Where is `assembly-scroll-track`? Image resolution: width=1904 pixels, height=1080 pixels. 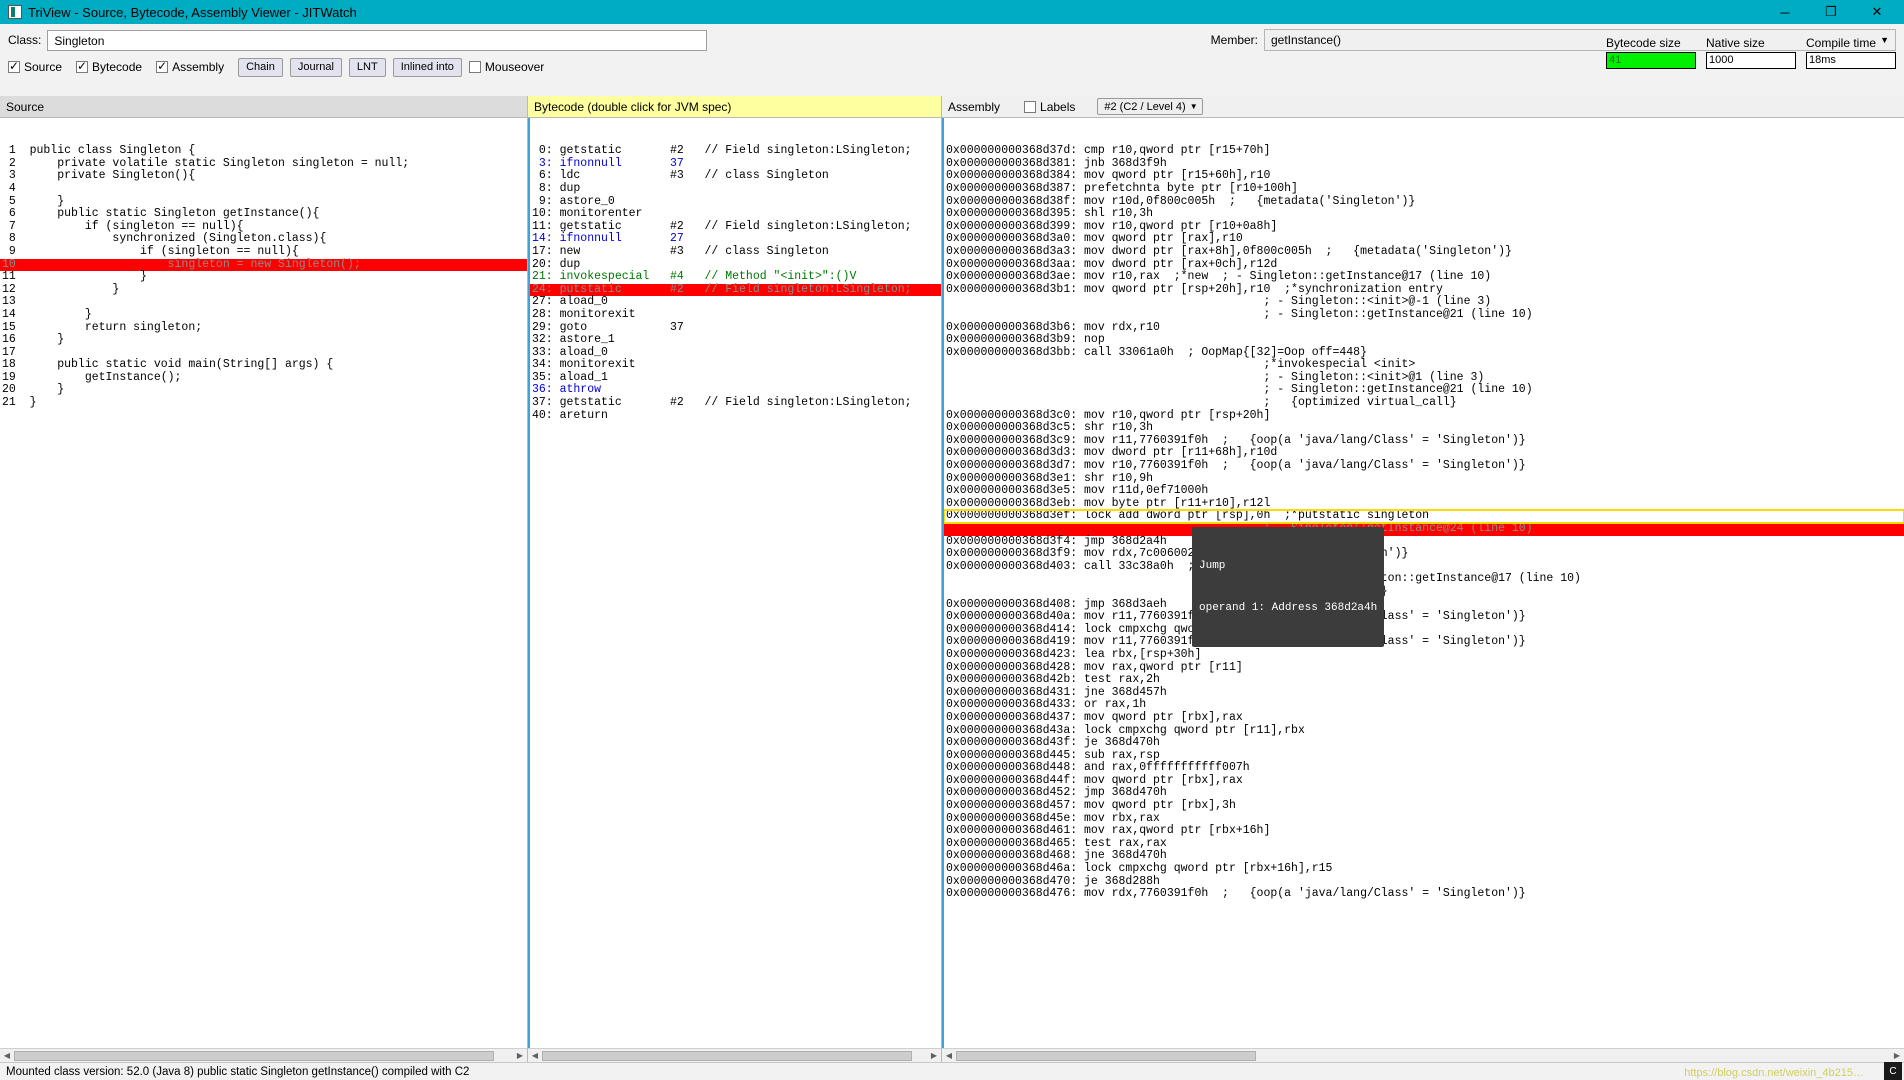 assembly-scroll-track is located at coordinates (1423, 1055).